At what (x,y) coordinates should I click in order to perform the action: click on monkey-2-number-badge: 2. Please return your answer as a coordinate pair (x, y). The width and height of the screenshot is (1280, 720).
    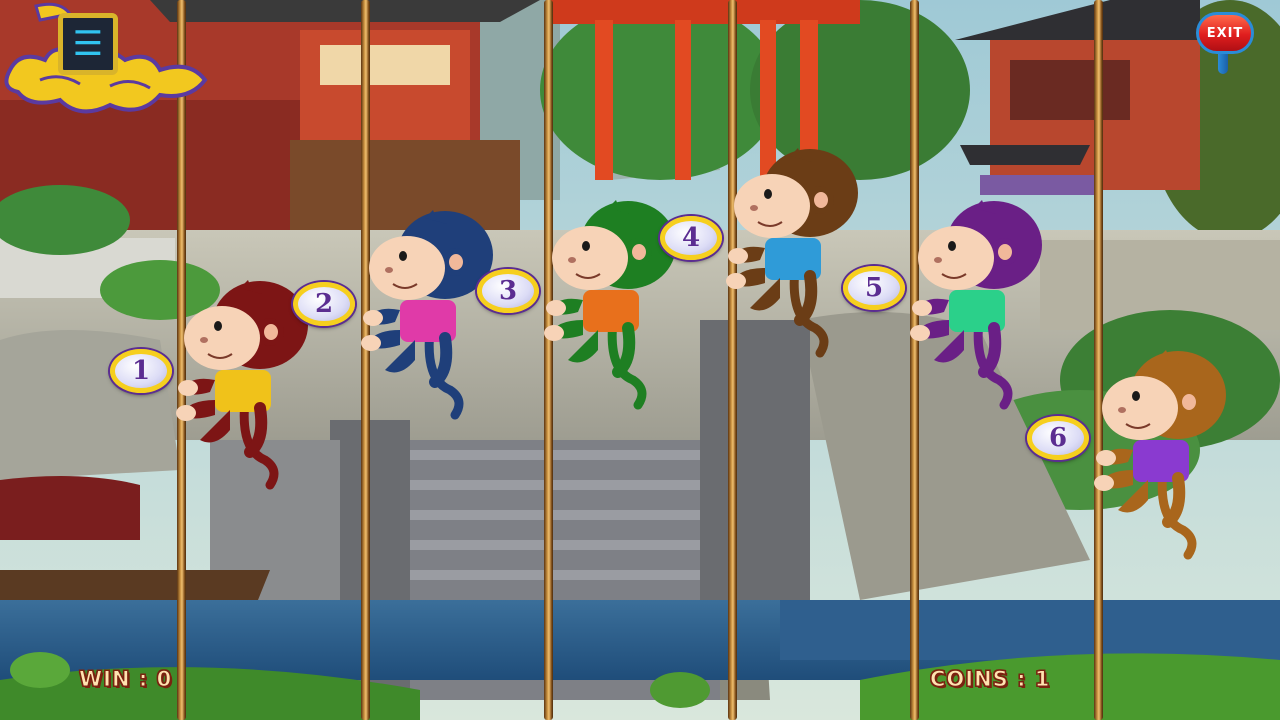
    Looking at the image, I should click on (324, 304).